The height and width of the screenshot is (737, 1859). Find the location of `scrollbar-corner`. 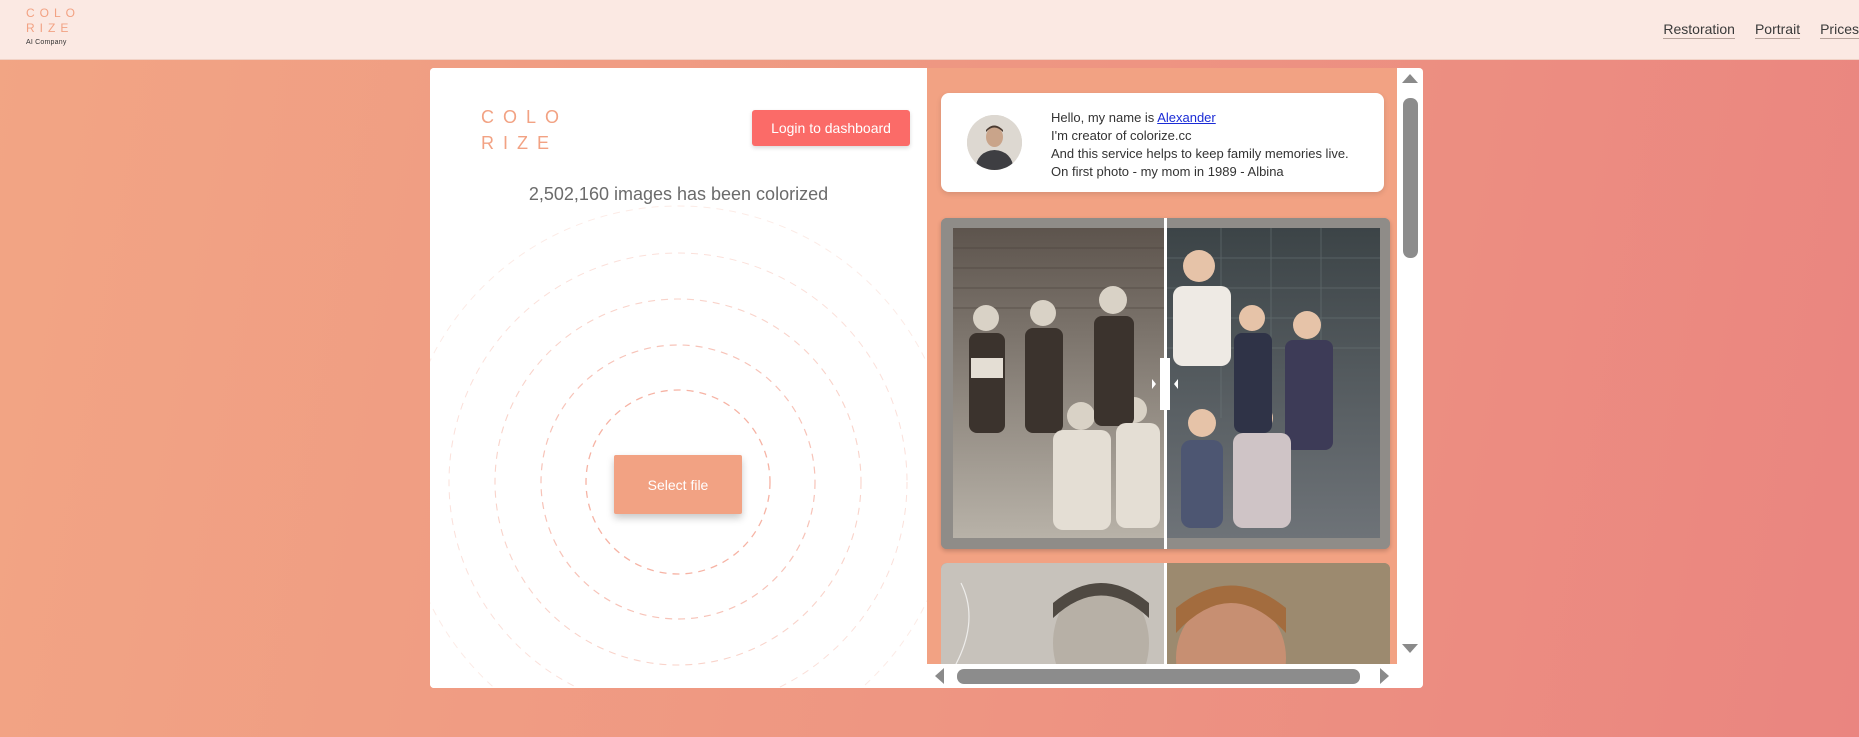

scrollbar-corner is located at coordinates (1410, 676).